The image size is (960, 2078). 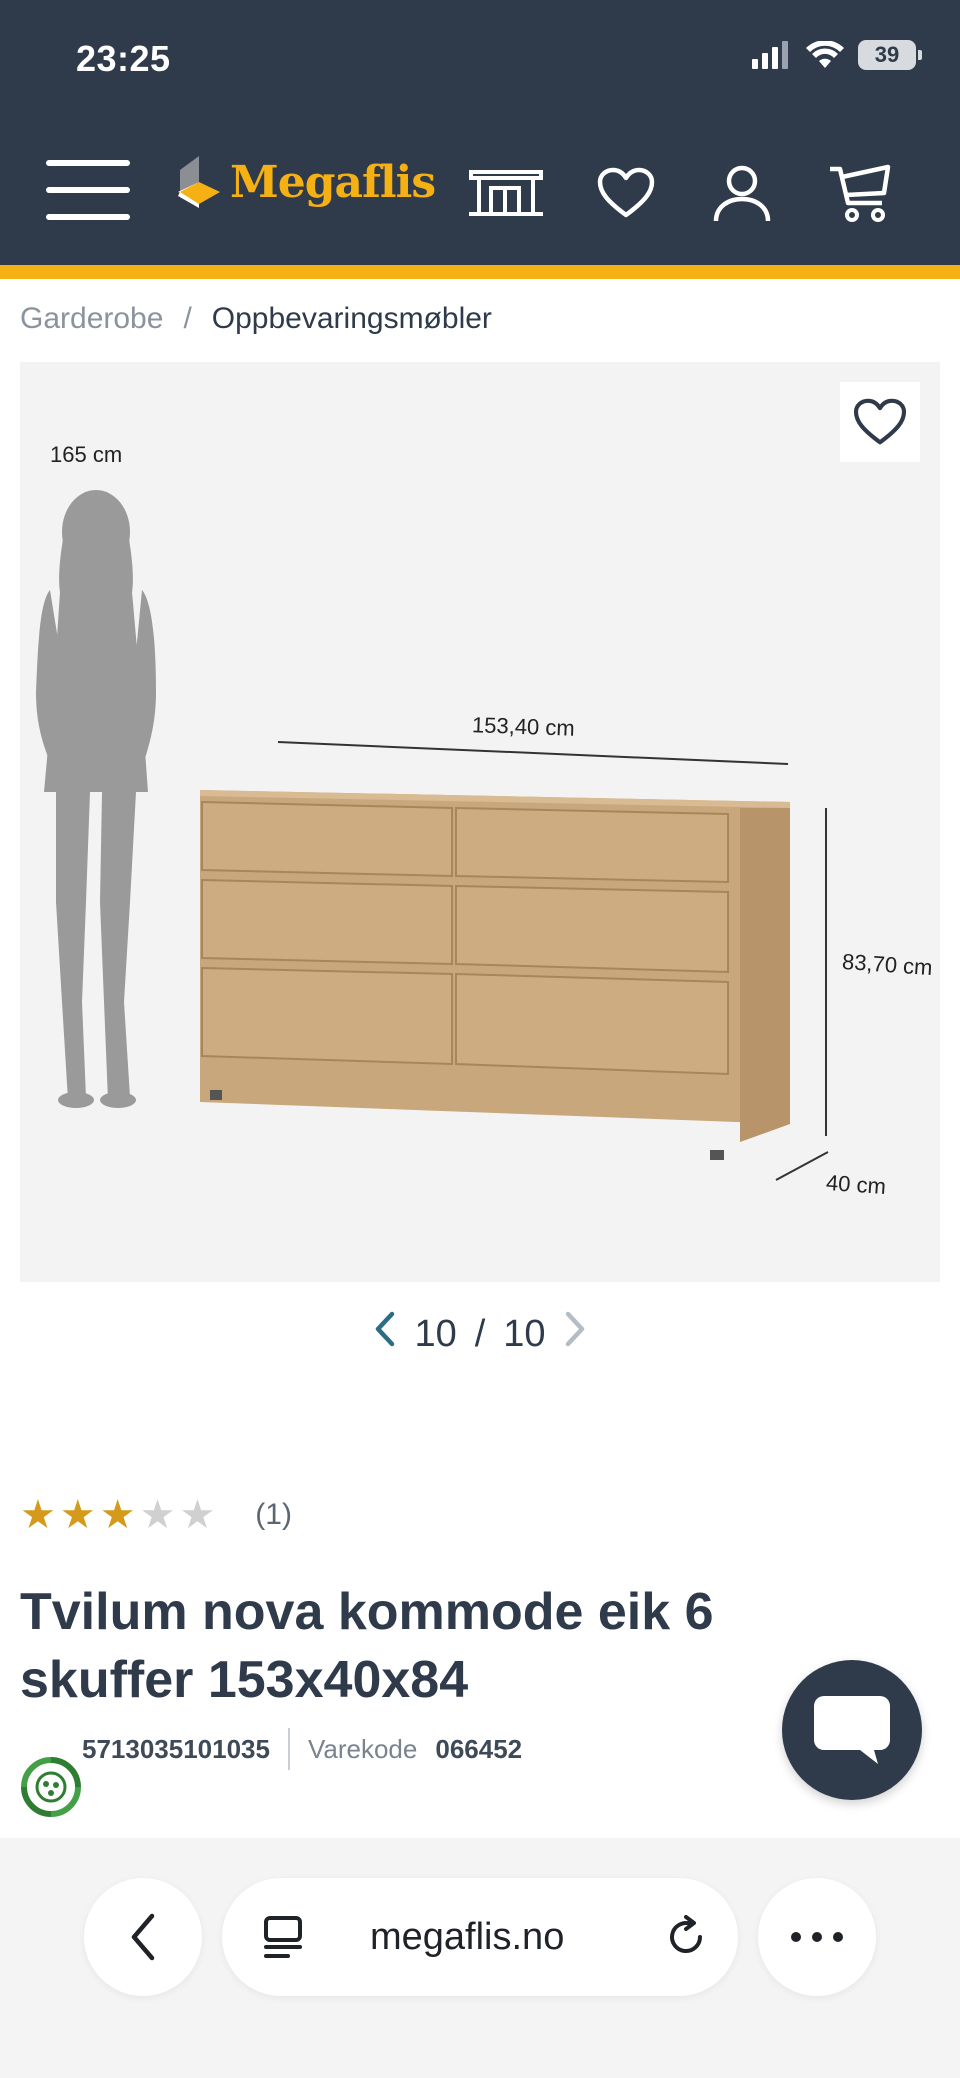 I want to click on account-button, so click(x=742, y=193).